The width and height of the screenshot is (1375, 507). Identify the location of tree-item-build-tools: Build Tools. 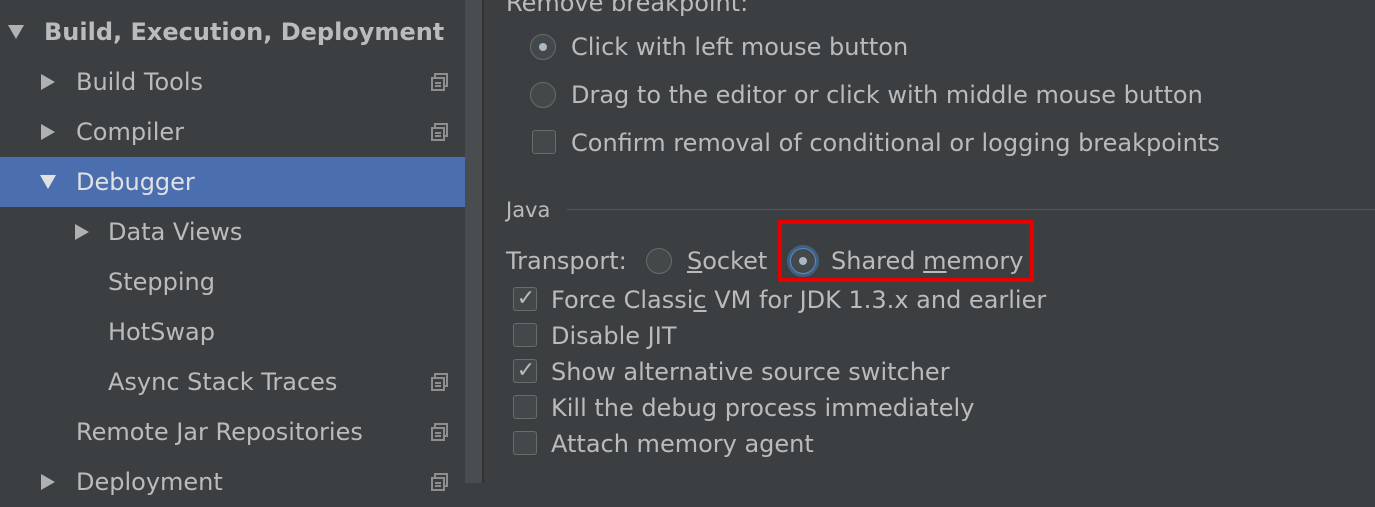
(241, 82).